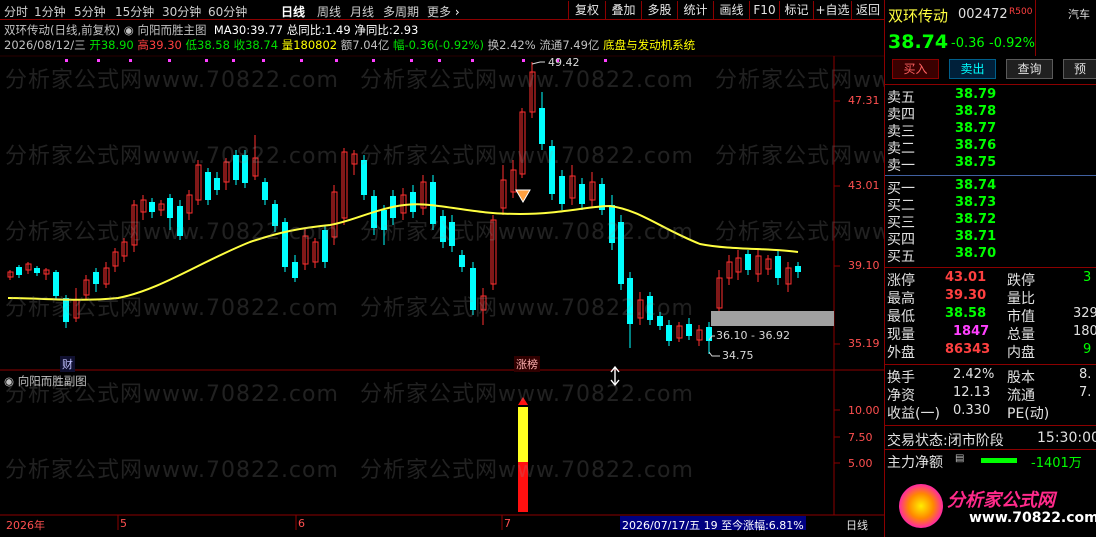  What do you see at coordinates (864, 100) in the screenshot?
I see `price-axis-label: 47.31` at bounding box center [864, 100].